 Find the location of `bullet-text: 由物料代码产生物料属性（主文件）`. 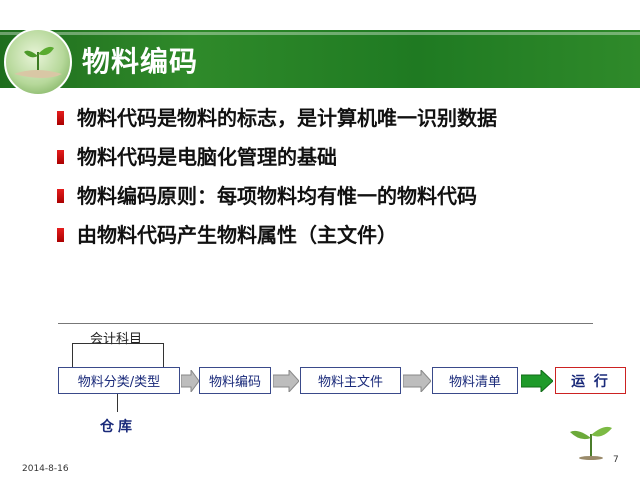

bullet-text: 由物料代码产生物料属性（主文件） is located at coordinates (237, 235).